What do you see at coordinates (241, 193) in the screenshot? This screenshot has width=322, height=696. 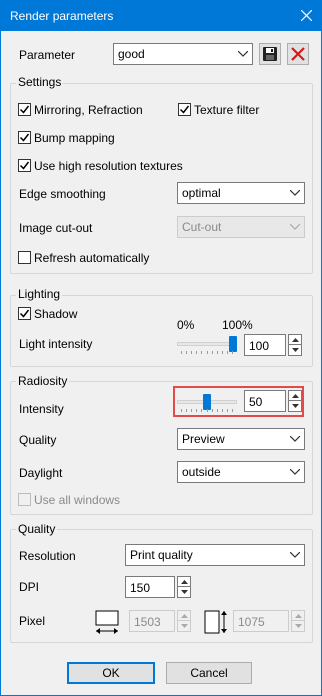 I see `edge-smoothing-select: optimal` at bounding box center [241, 193].